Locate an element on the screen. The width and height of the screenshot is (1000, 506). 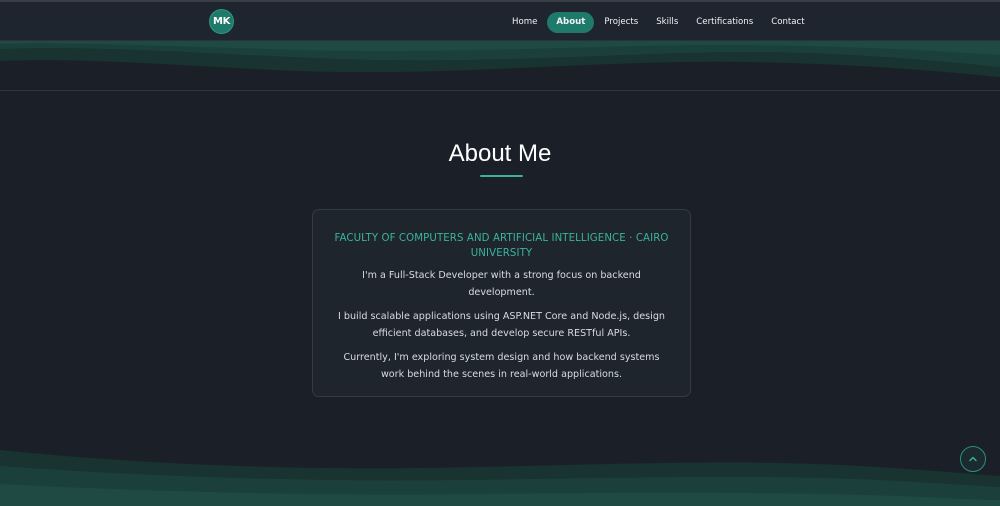
section-title: About Me is located at coordinates (500, 153).